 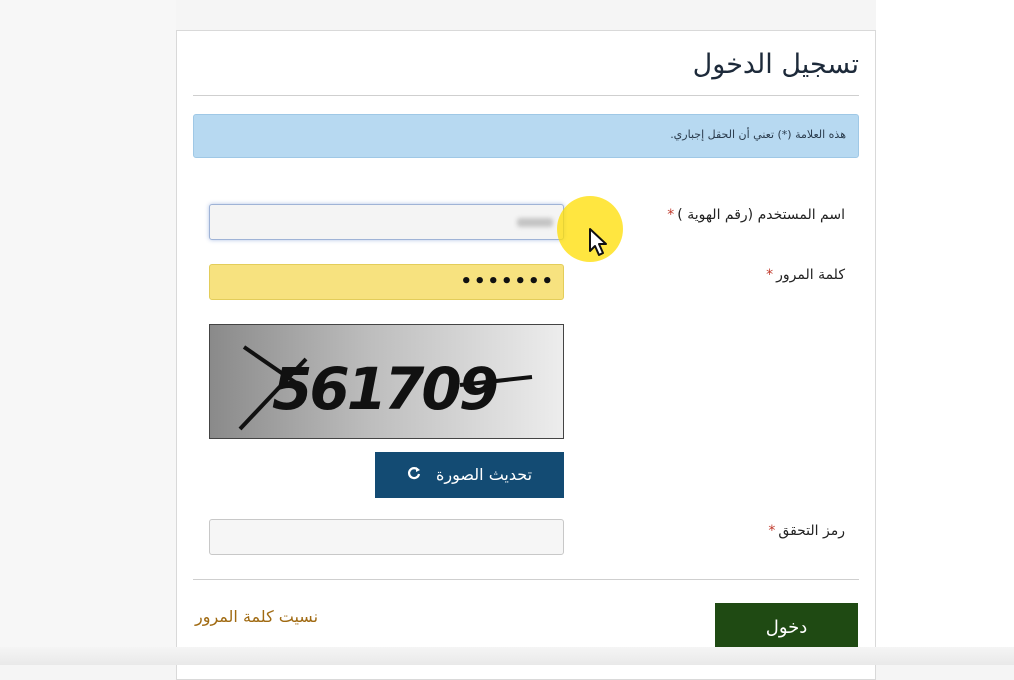 I want to click on username-blurred-value, so click(x=535, y=222).